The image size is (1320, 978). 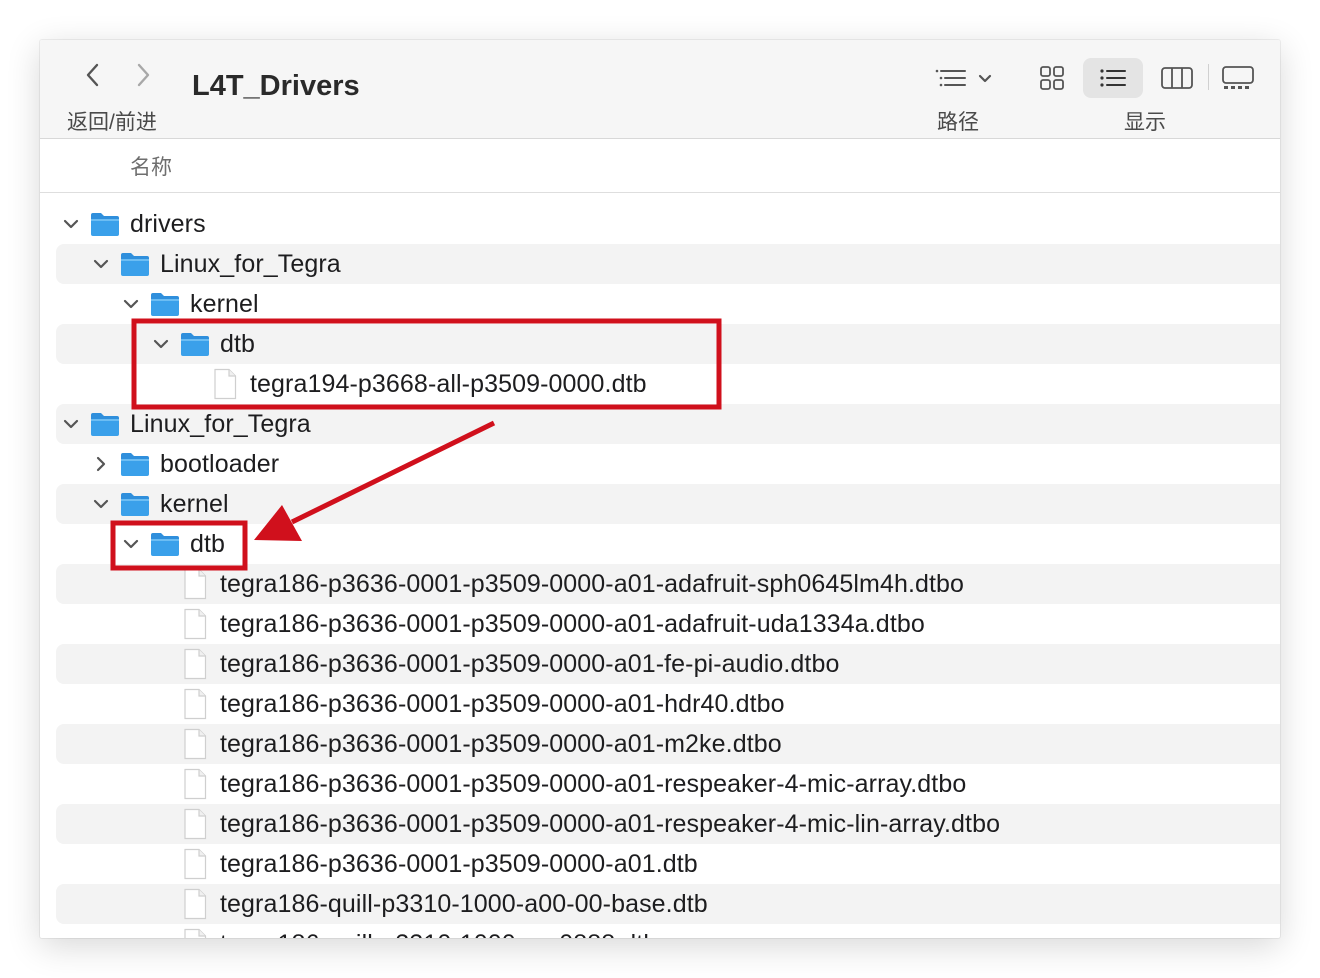 I want to click on gallery-view-button, so click(x=1238, y=78).